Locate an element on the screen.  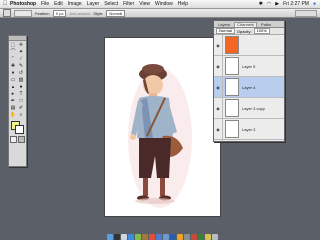
quick-mask-on-icon is located at coordinates (22, 139).